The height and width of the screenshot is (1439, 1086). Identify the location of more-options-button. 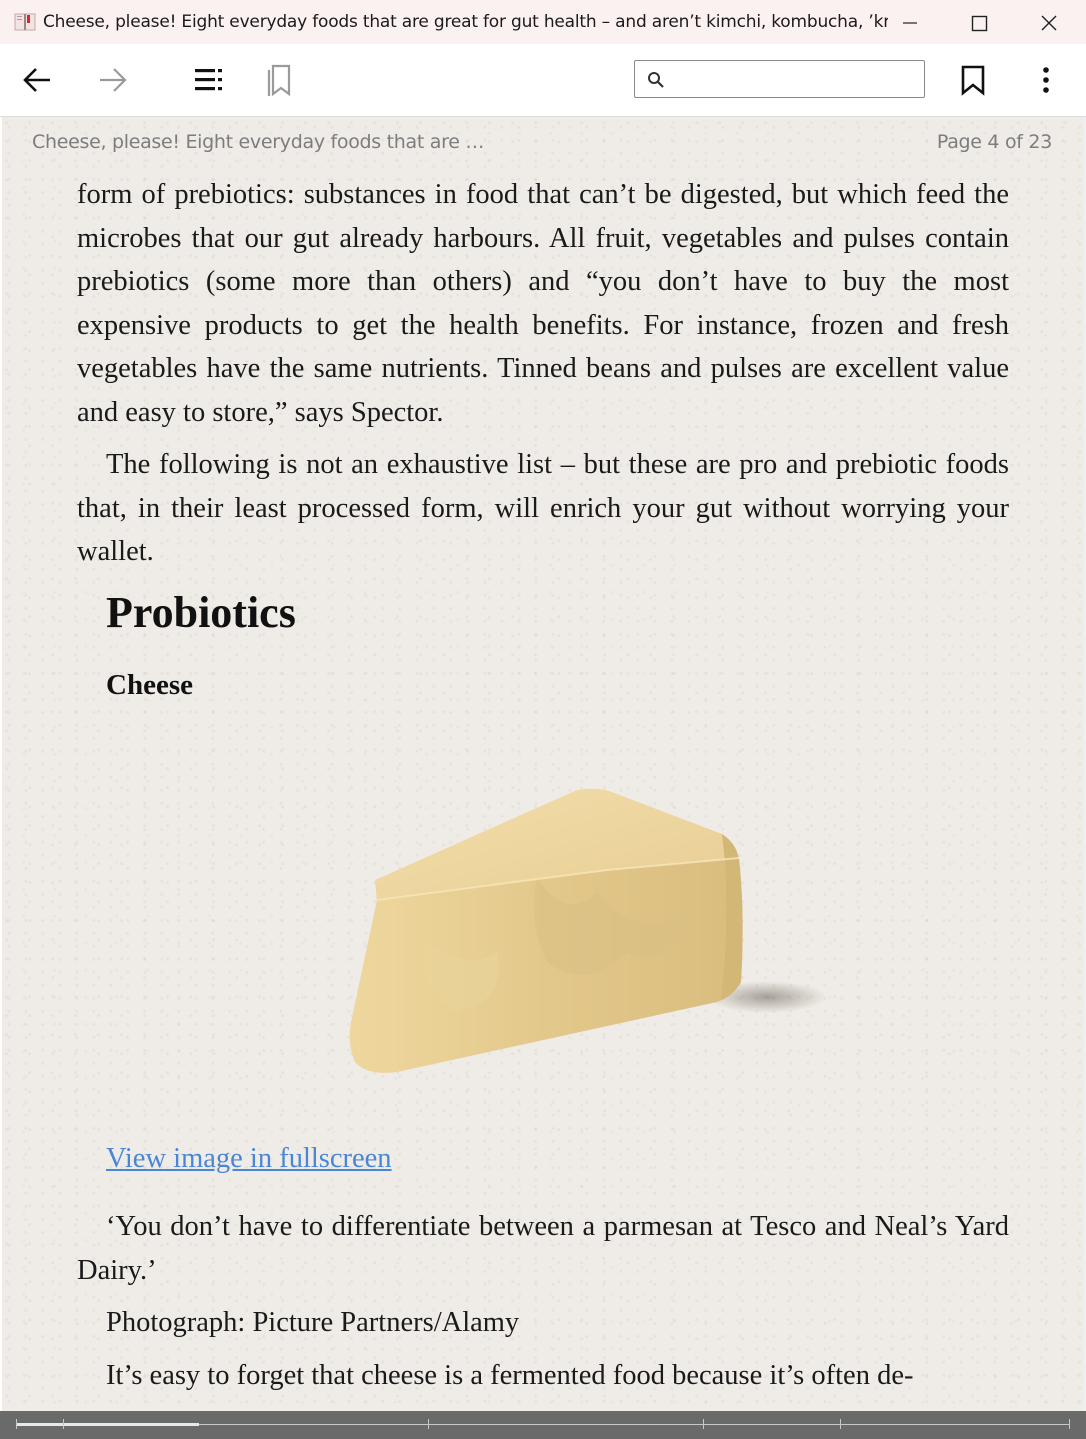
(1046, 80).